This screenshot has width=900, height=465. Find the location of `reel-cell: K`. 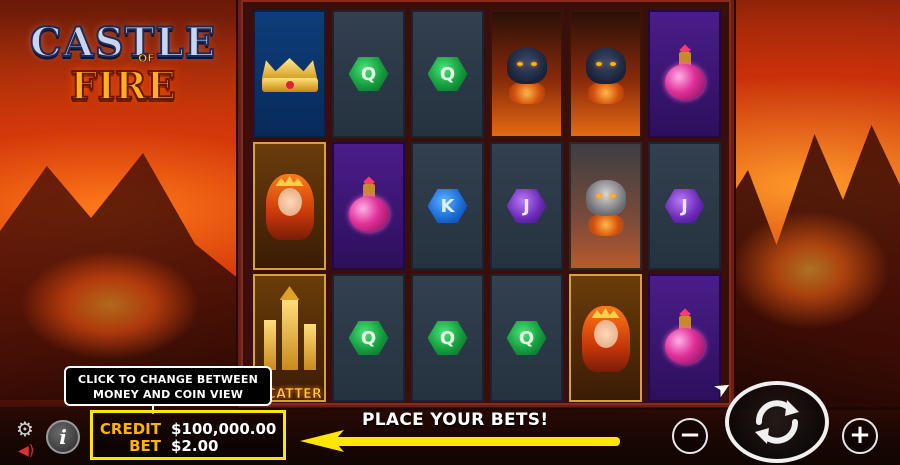

reel-cell: K is located at coordinates (447, 206).